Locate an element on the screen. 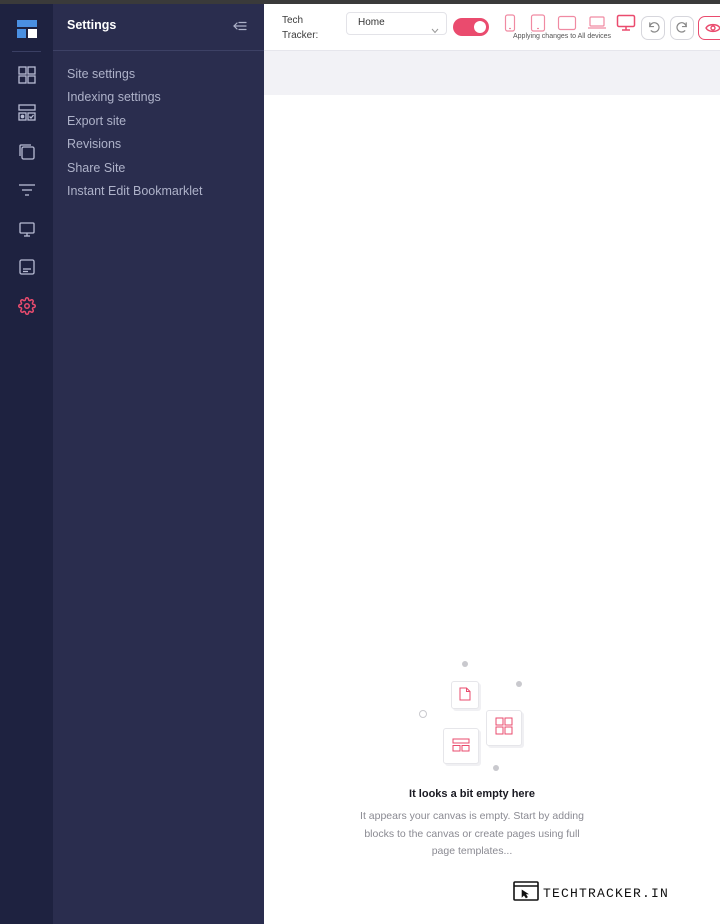 The height and width of the screenshot is (924, 720). apply-changes-note: Applying changes to All devices is located at coordinates (562, 36).